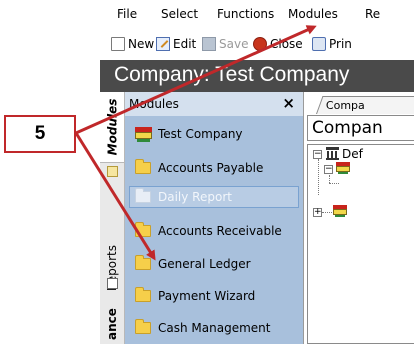 The image size is (414, 344). What do you see at coordinates (40, 134) in the screenshot?
I see `step-callout: 5` at bounding box center [40, 134].